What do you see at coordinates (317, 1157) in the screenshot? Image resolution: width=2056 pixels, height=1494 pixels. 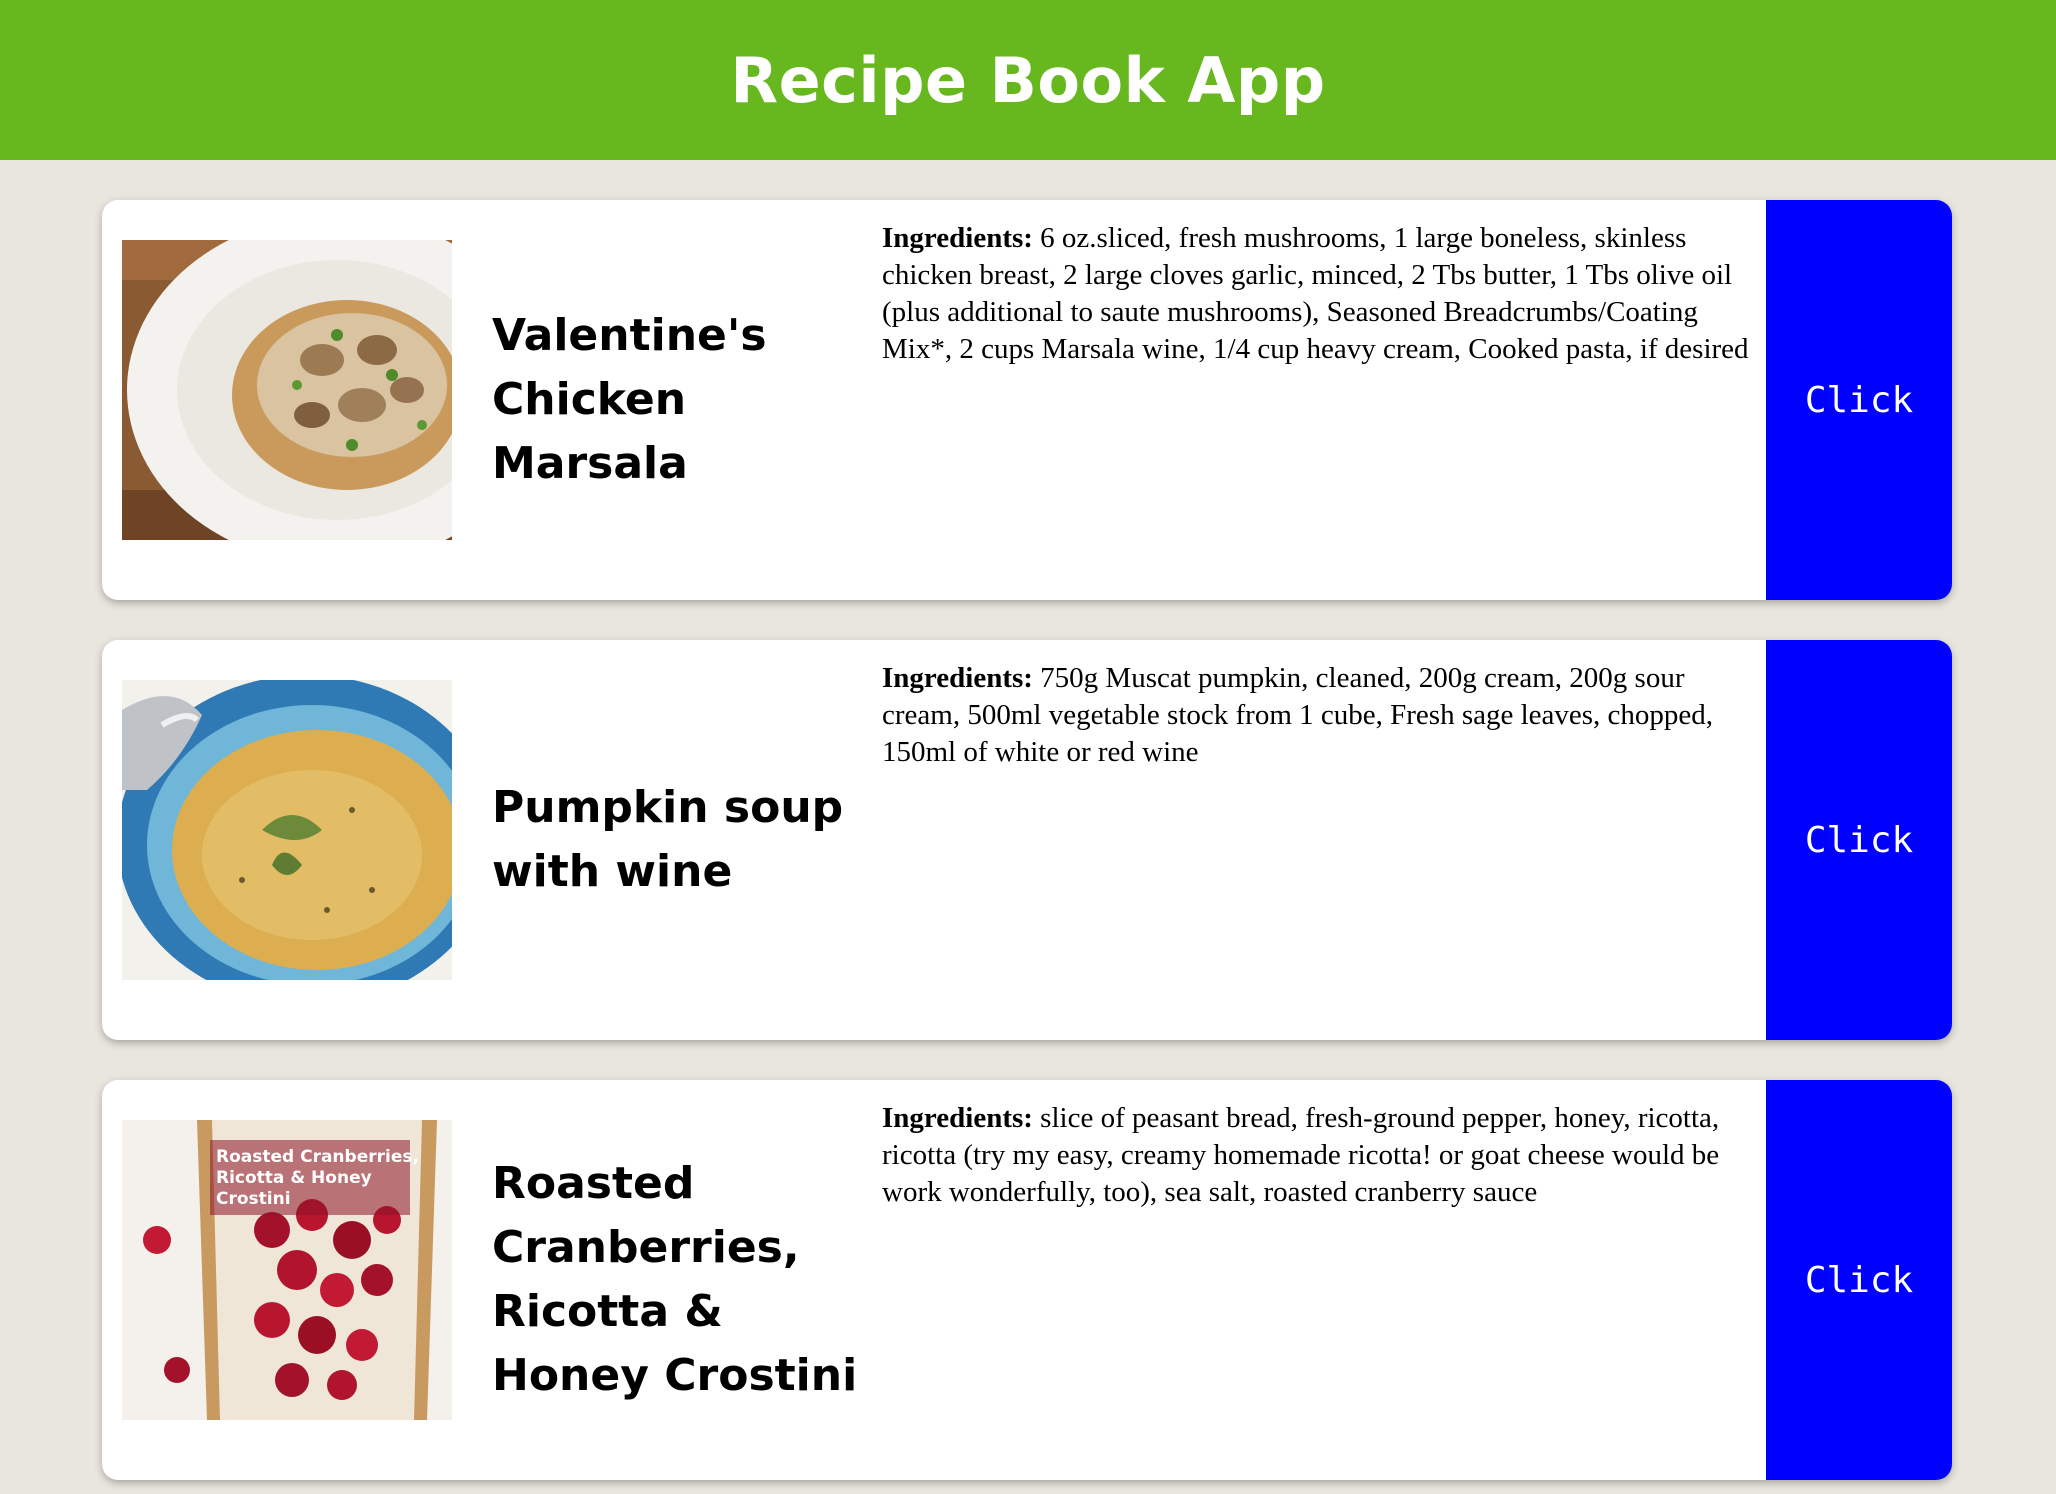 I see `image-caption-line: Roasted Cranberries,` at bounding box center [317, 1157].